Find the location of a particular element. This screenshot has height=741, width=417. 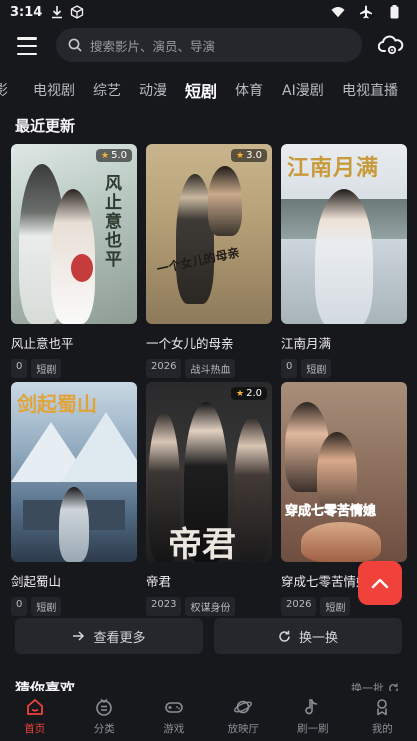

battery-icon is located at coordinates (394, 12).